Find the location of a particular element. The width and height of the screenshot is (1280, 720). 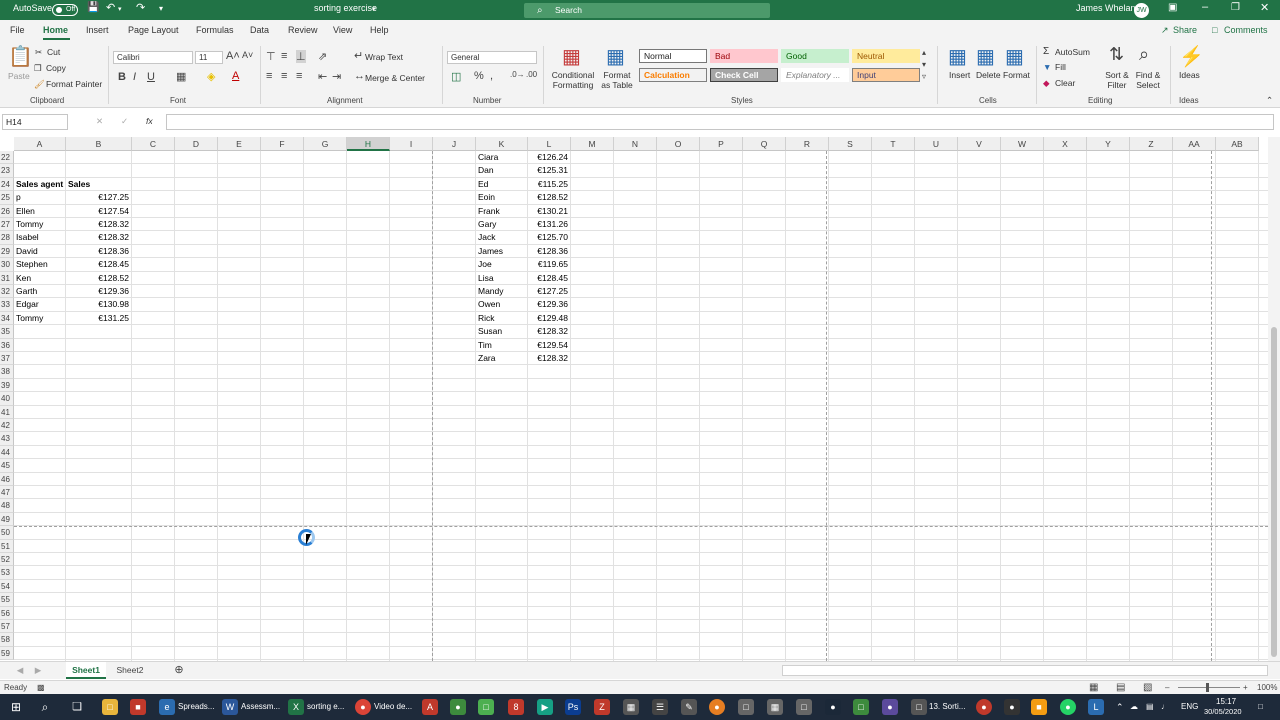

delete-cells-button: Delete is located at coordinates (988, 75).